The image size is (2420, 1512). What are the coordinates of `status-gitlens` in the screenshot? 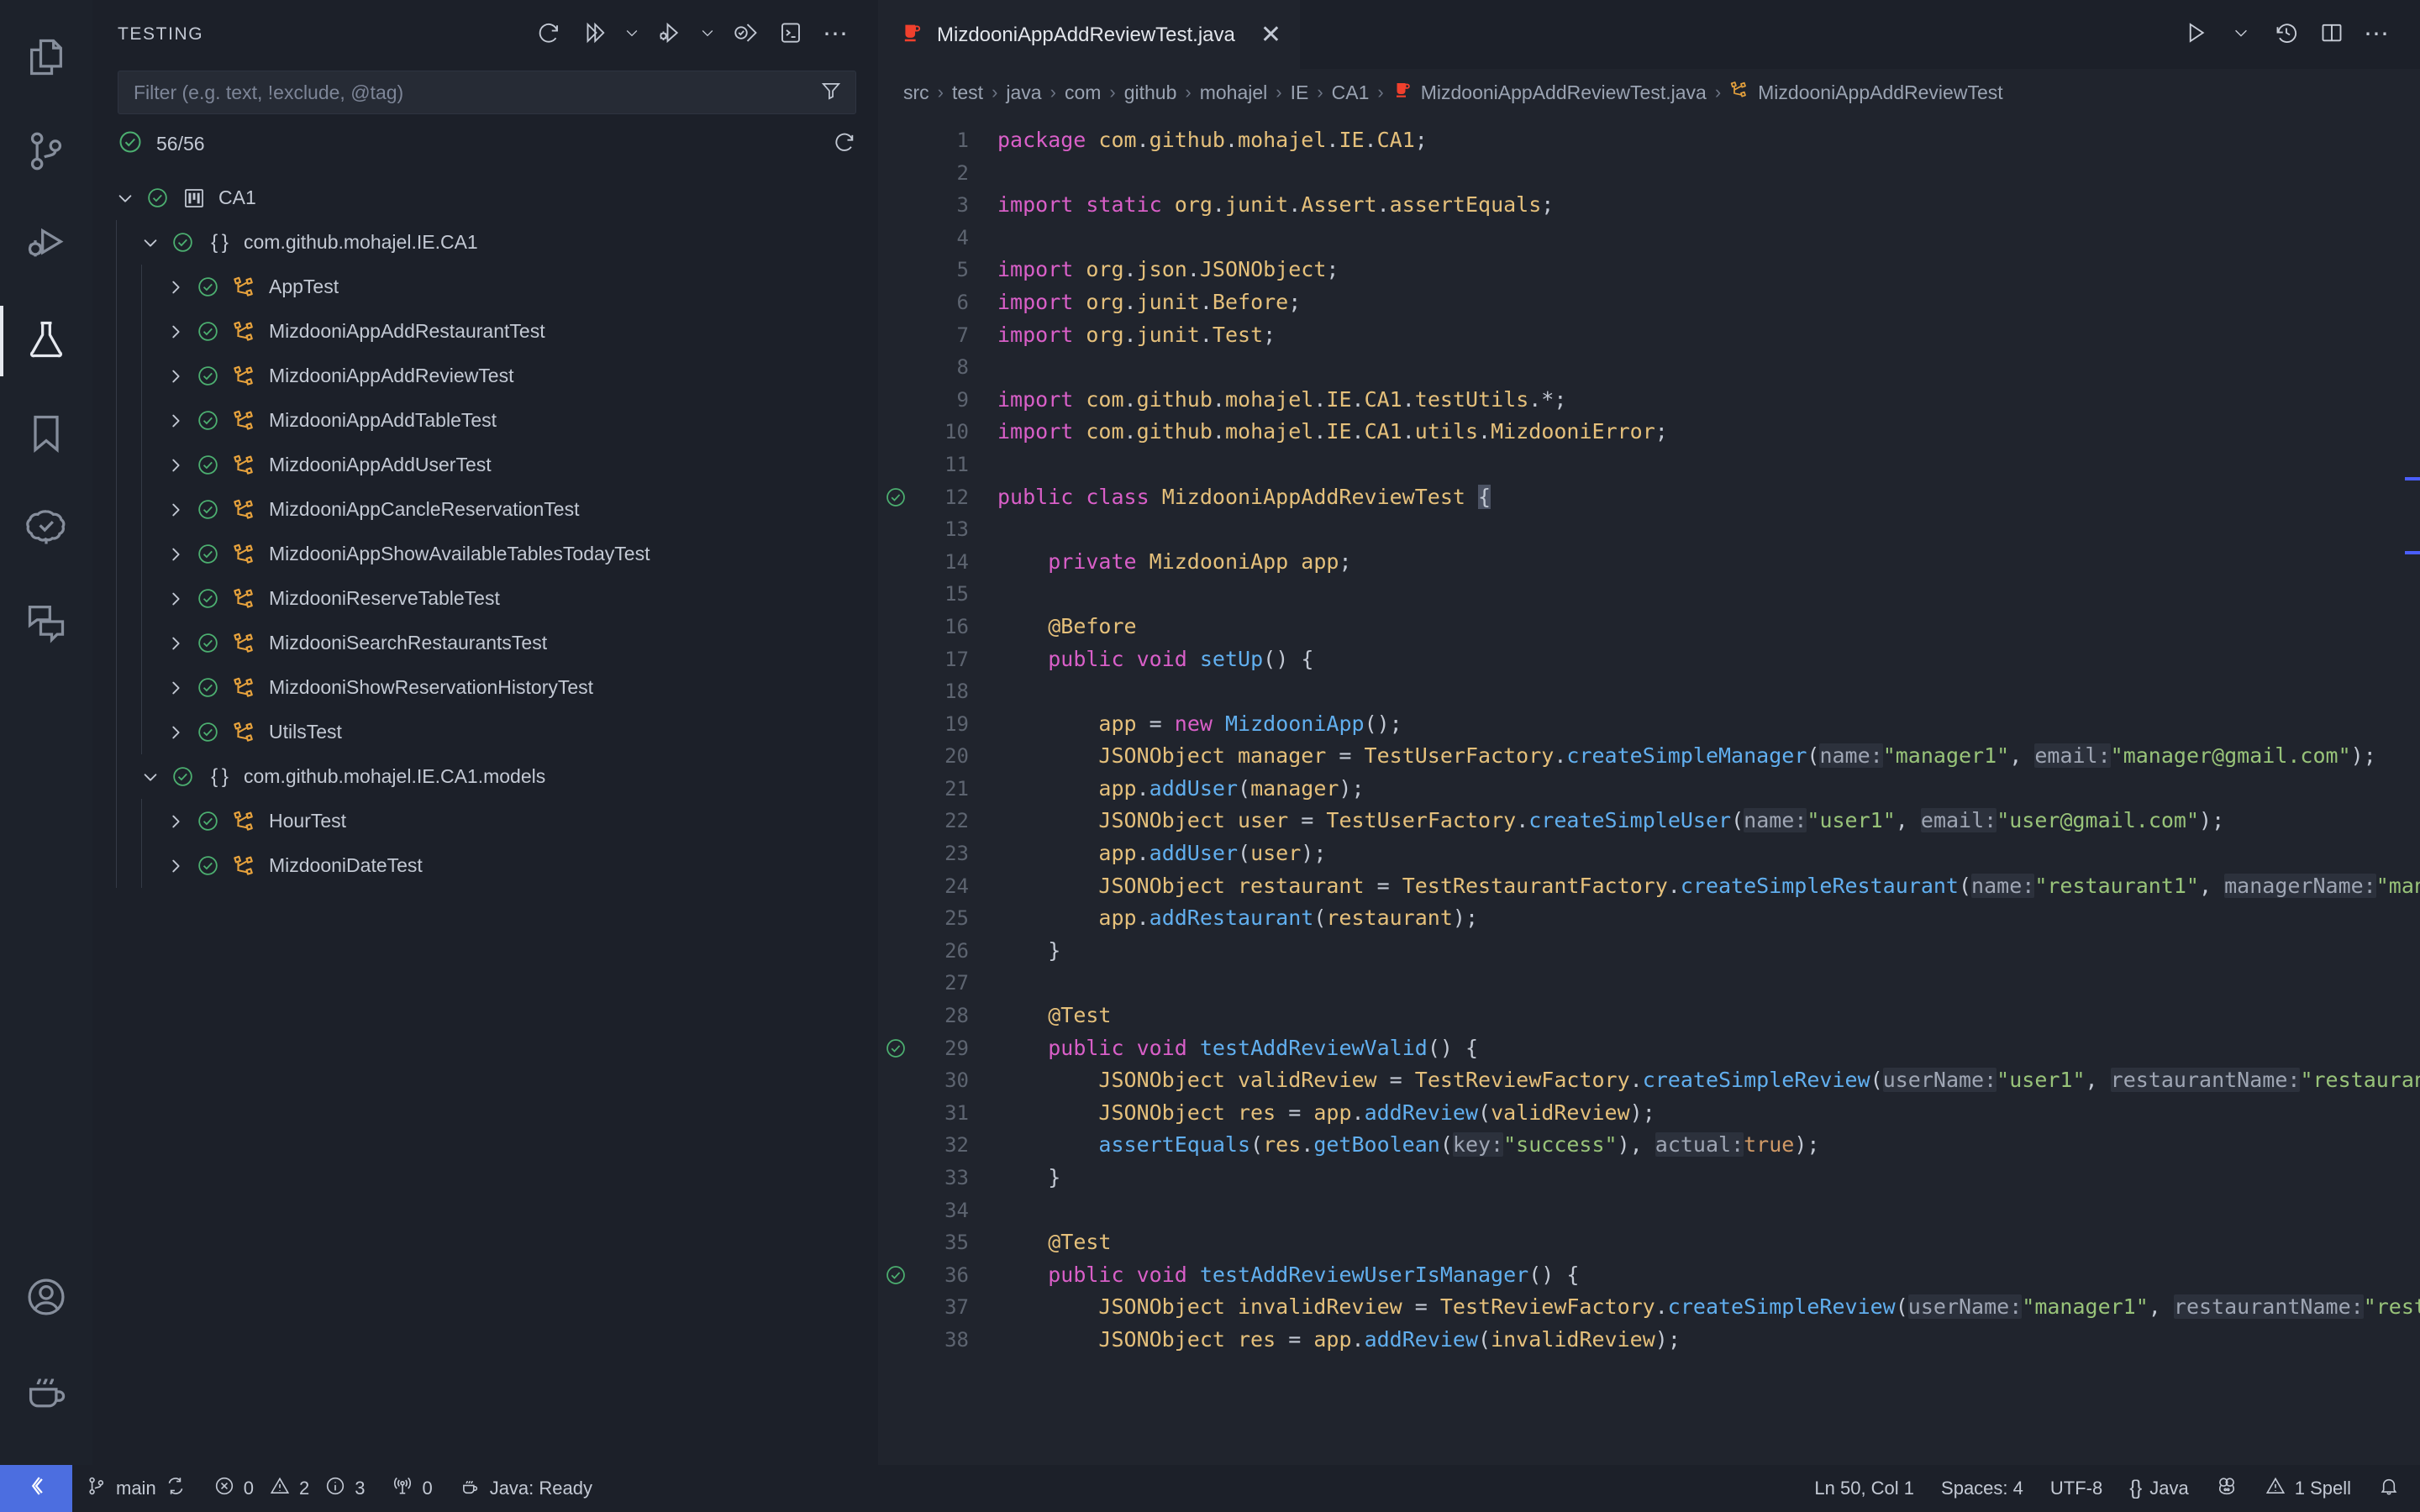 It's located at (2226, 1488).